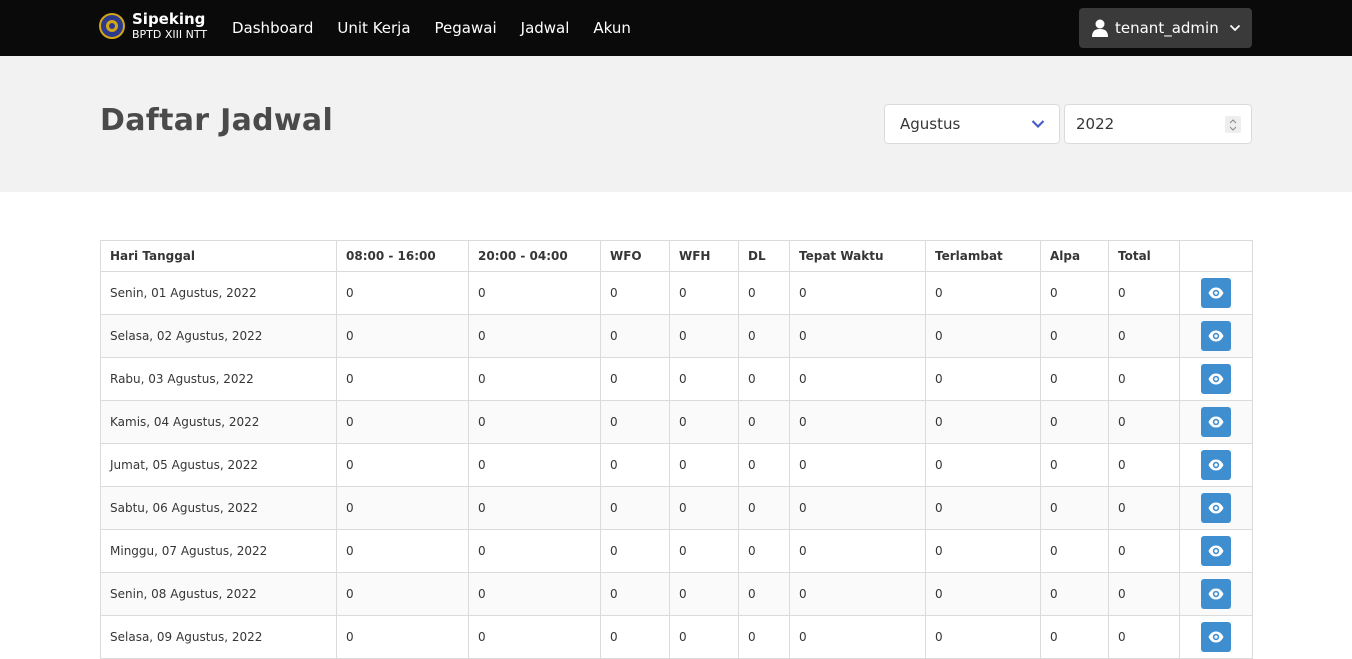 This screenshot has width=1352, height=659. I want to click on table-row: Jumat, 05 Agustus, 2022 0 0 0 0 0 0 0 0 0, so click(676, 465).